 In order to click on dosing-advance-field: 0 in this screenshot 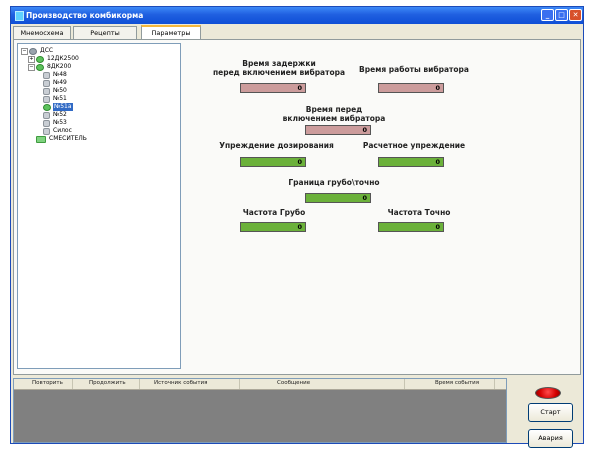, I will do `click(273, 162)`.